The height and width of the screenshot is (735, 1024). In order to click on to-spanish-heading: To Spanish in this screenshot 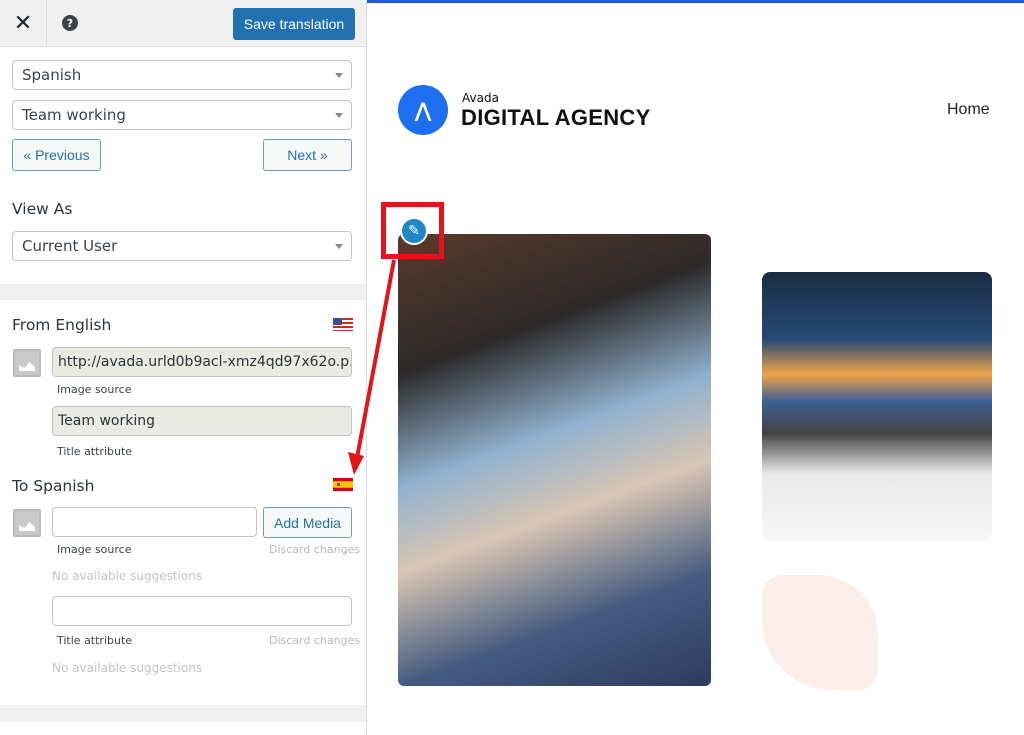, I will do `click(53, 486)`.